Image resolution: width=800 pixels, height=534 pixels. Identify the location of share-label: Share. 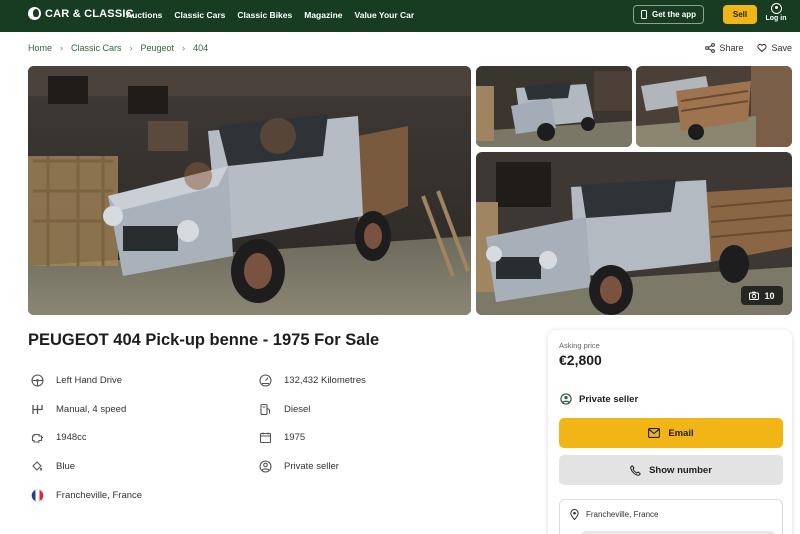
(731, 48).